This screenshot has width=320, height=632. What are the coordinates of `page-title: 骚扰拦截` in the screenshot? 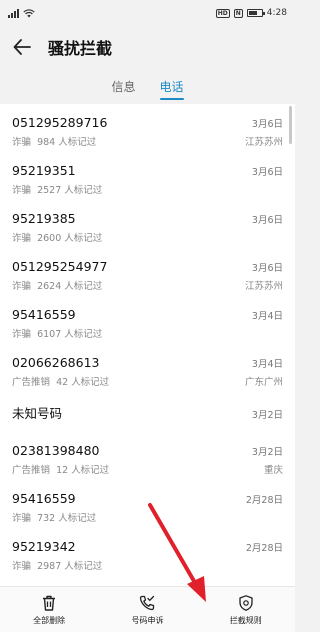 It's located at (80, 48).